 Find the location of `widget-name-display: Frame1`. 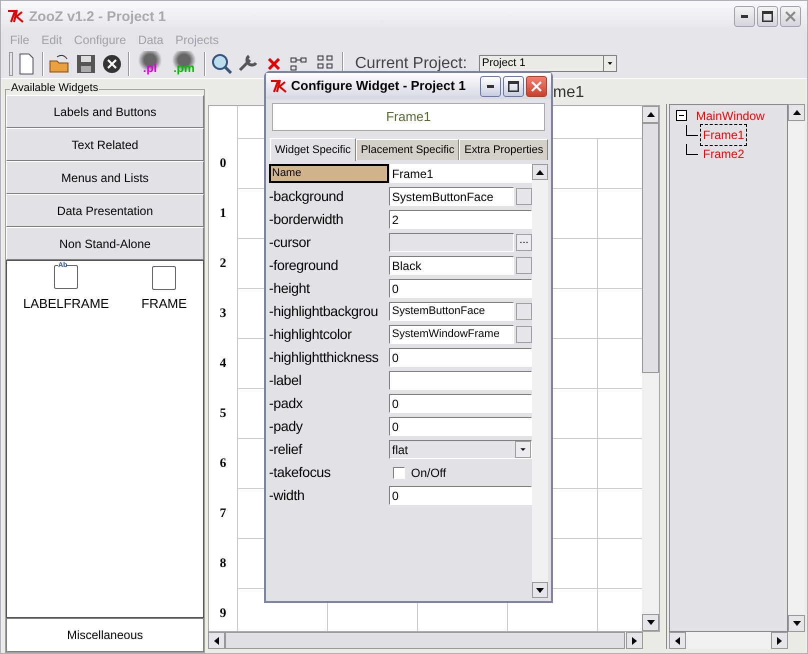

widget-name-display: Frame1 is located at coordinates (408, 117).